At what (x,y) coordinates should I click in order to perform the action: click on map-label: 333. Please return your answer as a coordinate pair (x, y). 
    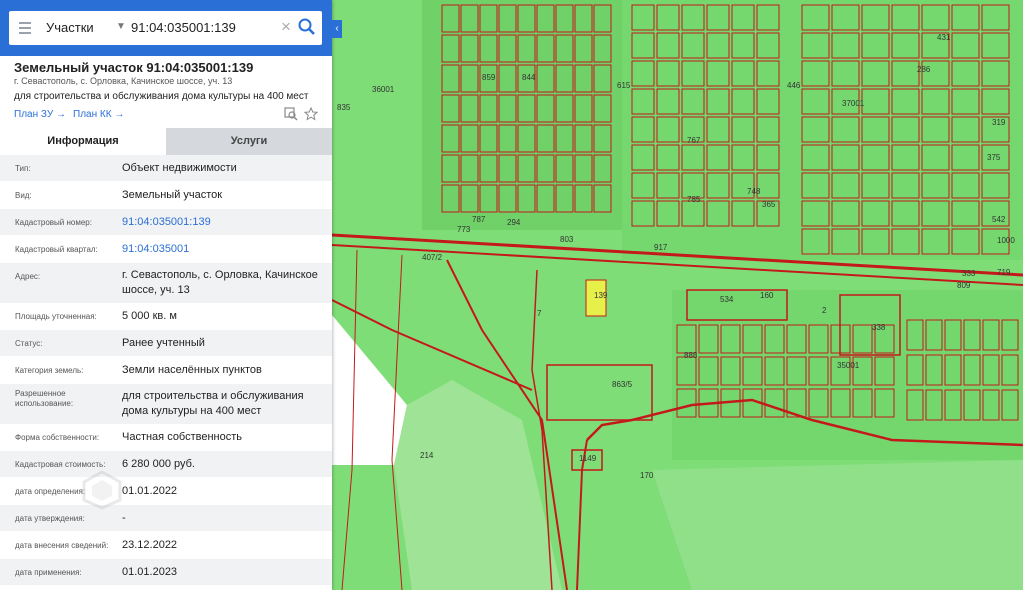
    Looking at the image, I should click on (969, 273).